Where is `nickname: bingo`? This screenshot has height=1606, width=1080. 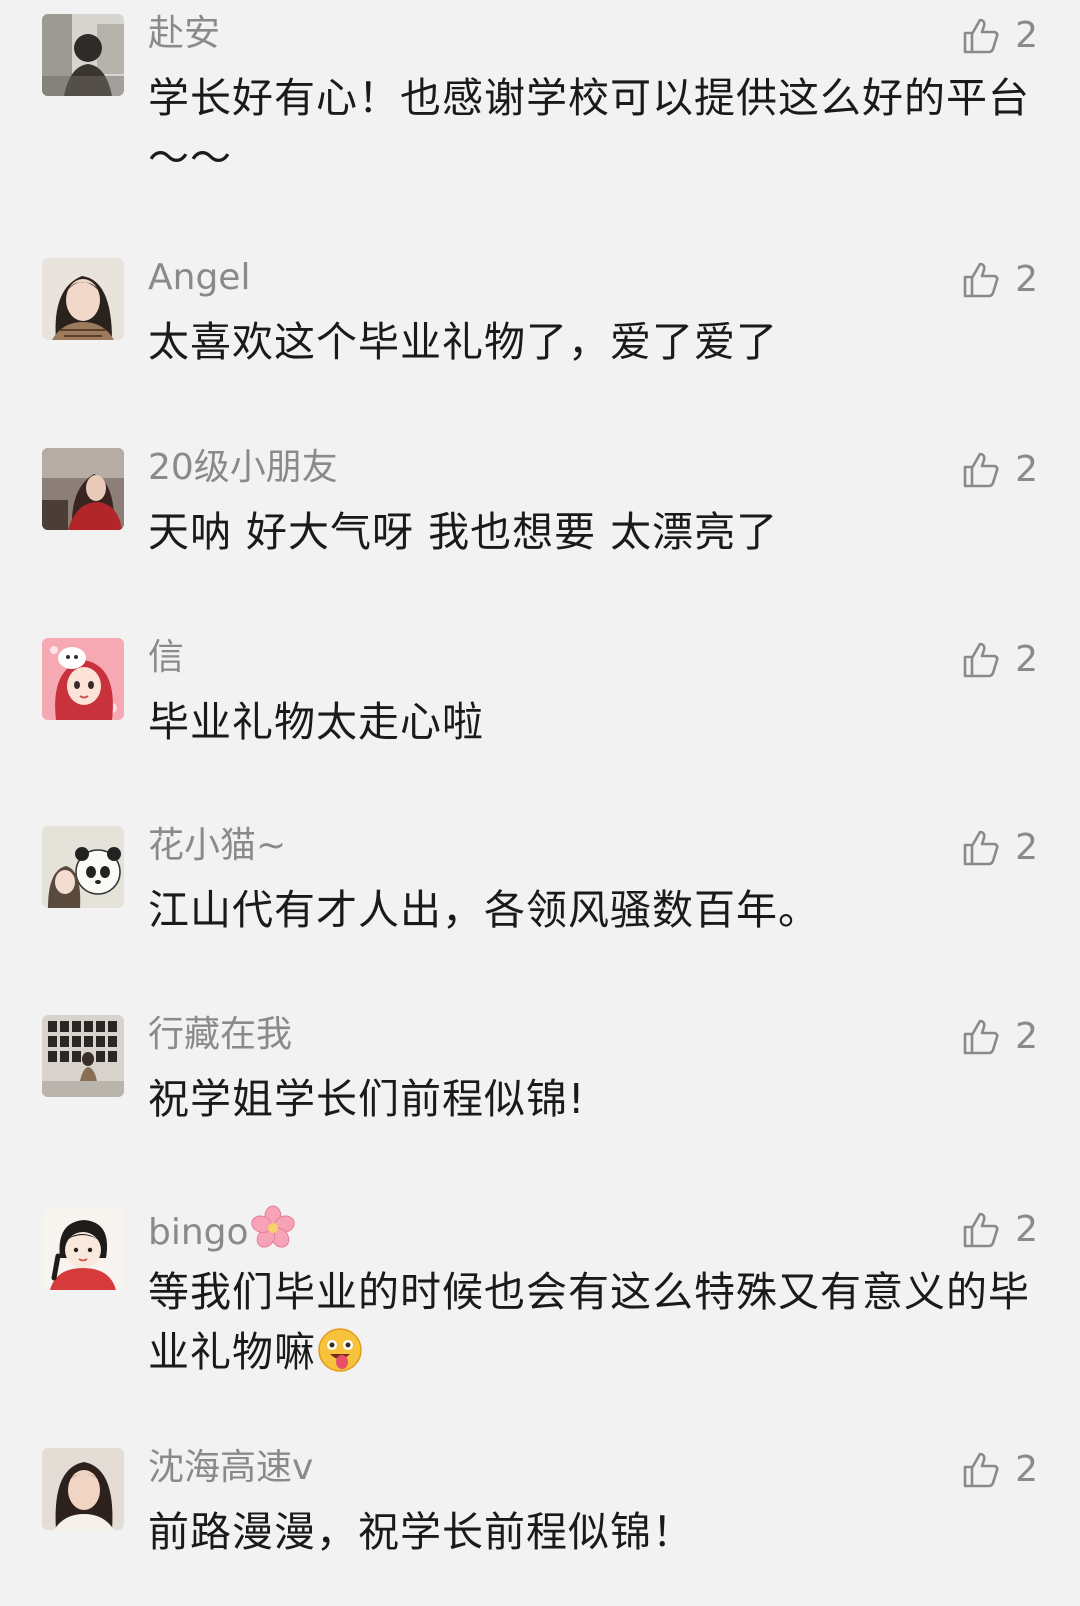 nickname: bingo is located at coordinates (222, 1230).